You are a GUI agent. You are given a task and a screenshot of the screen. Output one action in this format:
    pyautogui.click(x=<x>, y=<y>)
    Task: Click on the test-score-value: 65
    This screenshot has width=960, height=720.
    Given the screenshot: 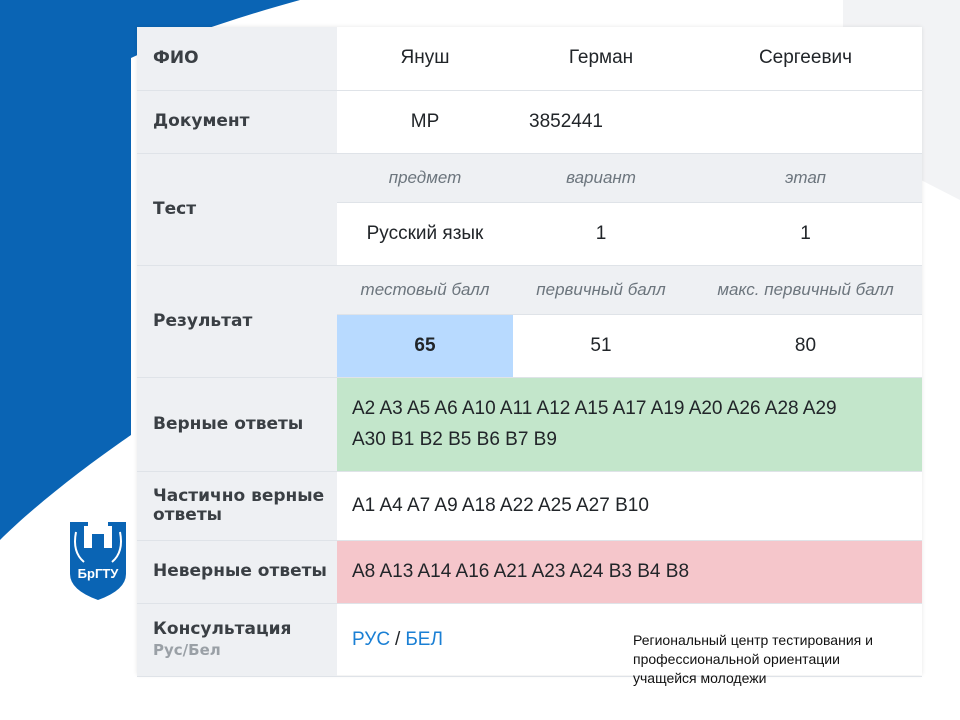 What is the action you would take?
    pyautogui.click(x=425, y=346)
    